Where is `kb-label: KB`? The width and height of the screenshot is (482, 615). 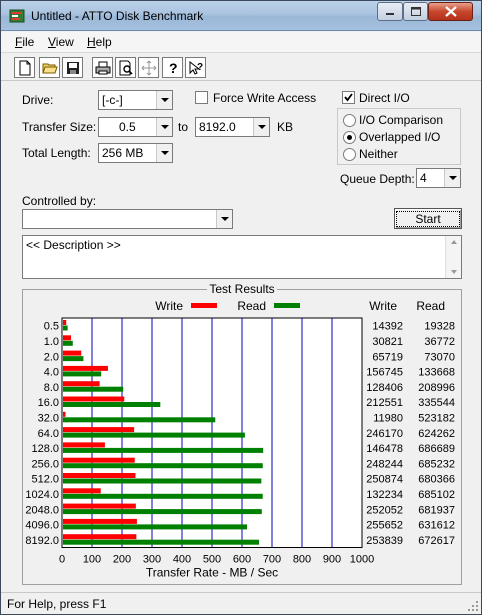
kb-label: KB is located at coordinates (285, 127).